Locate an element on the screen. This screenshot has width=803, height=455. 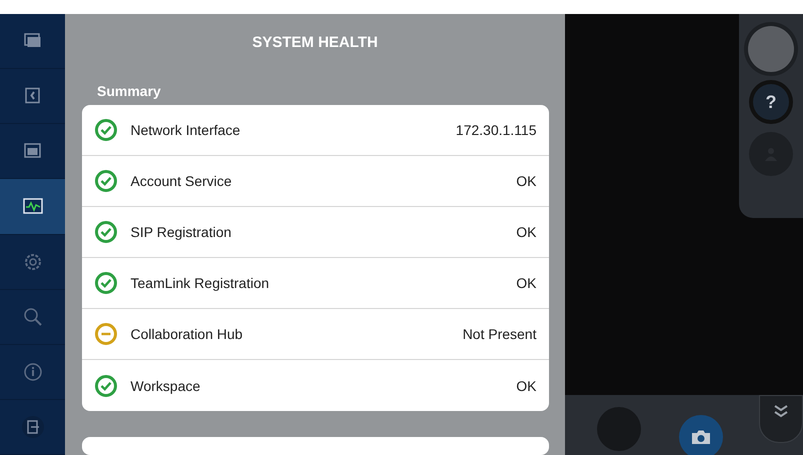
exit-icon is located at coordinates (33, 427).